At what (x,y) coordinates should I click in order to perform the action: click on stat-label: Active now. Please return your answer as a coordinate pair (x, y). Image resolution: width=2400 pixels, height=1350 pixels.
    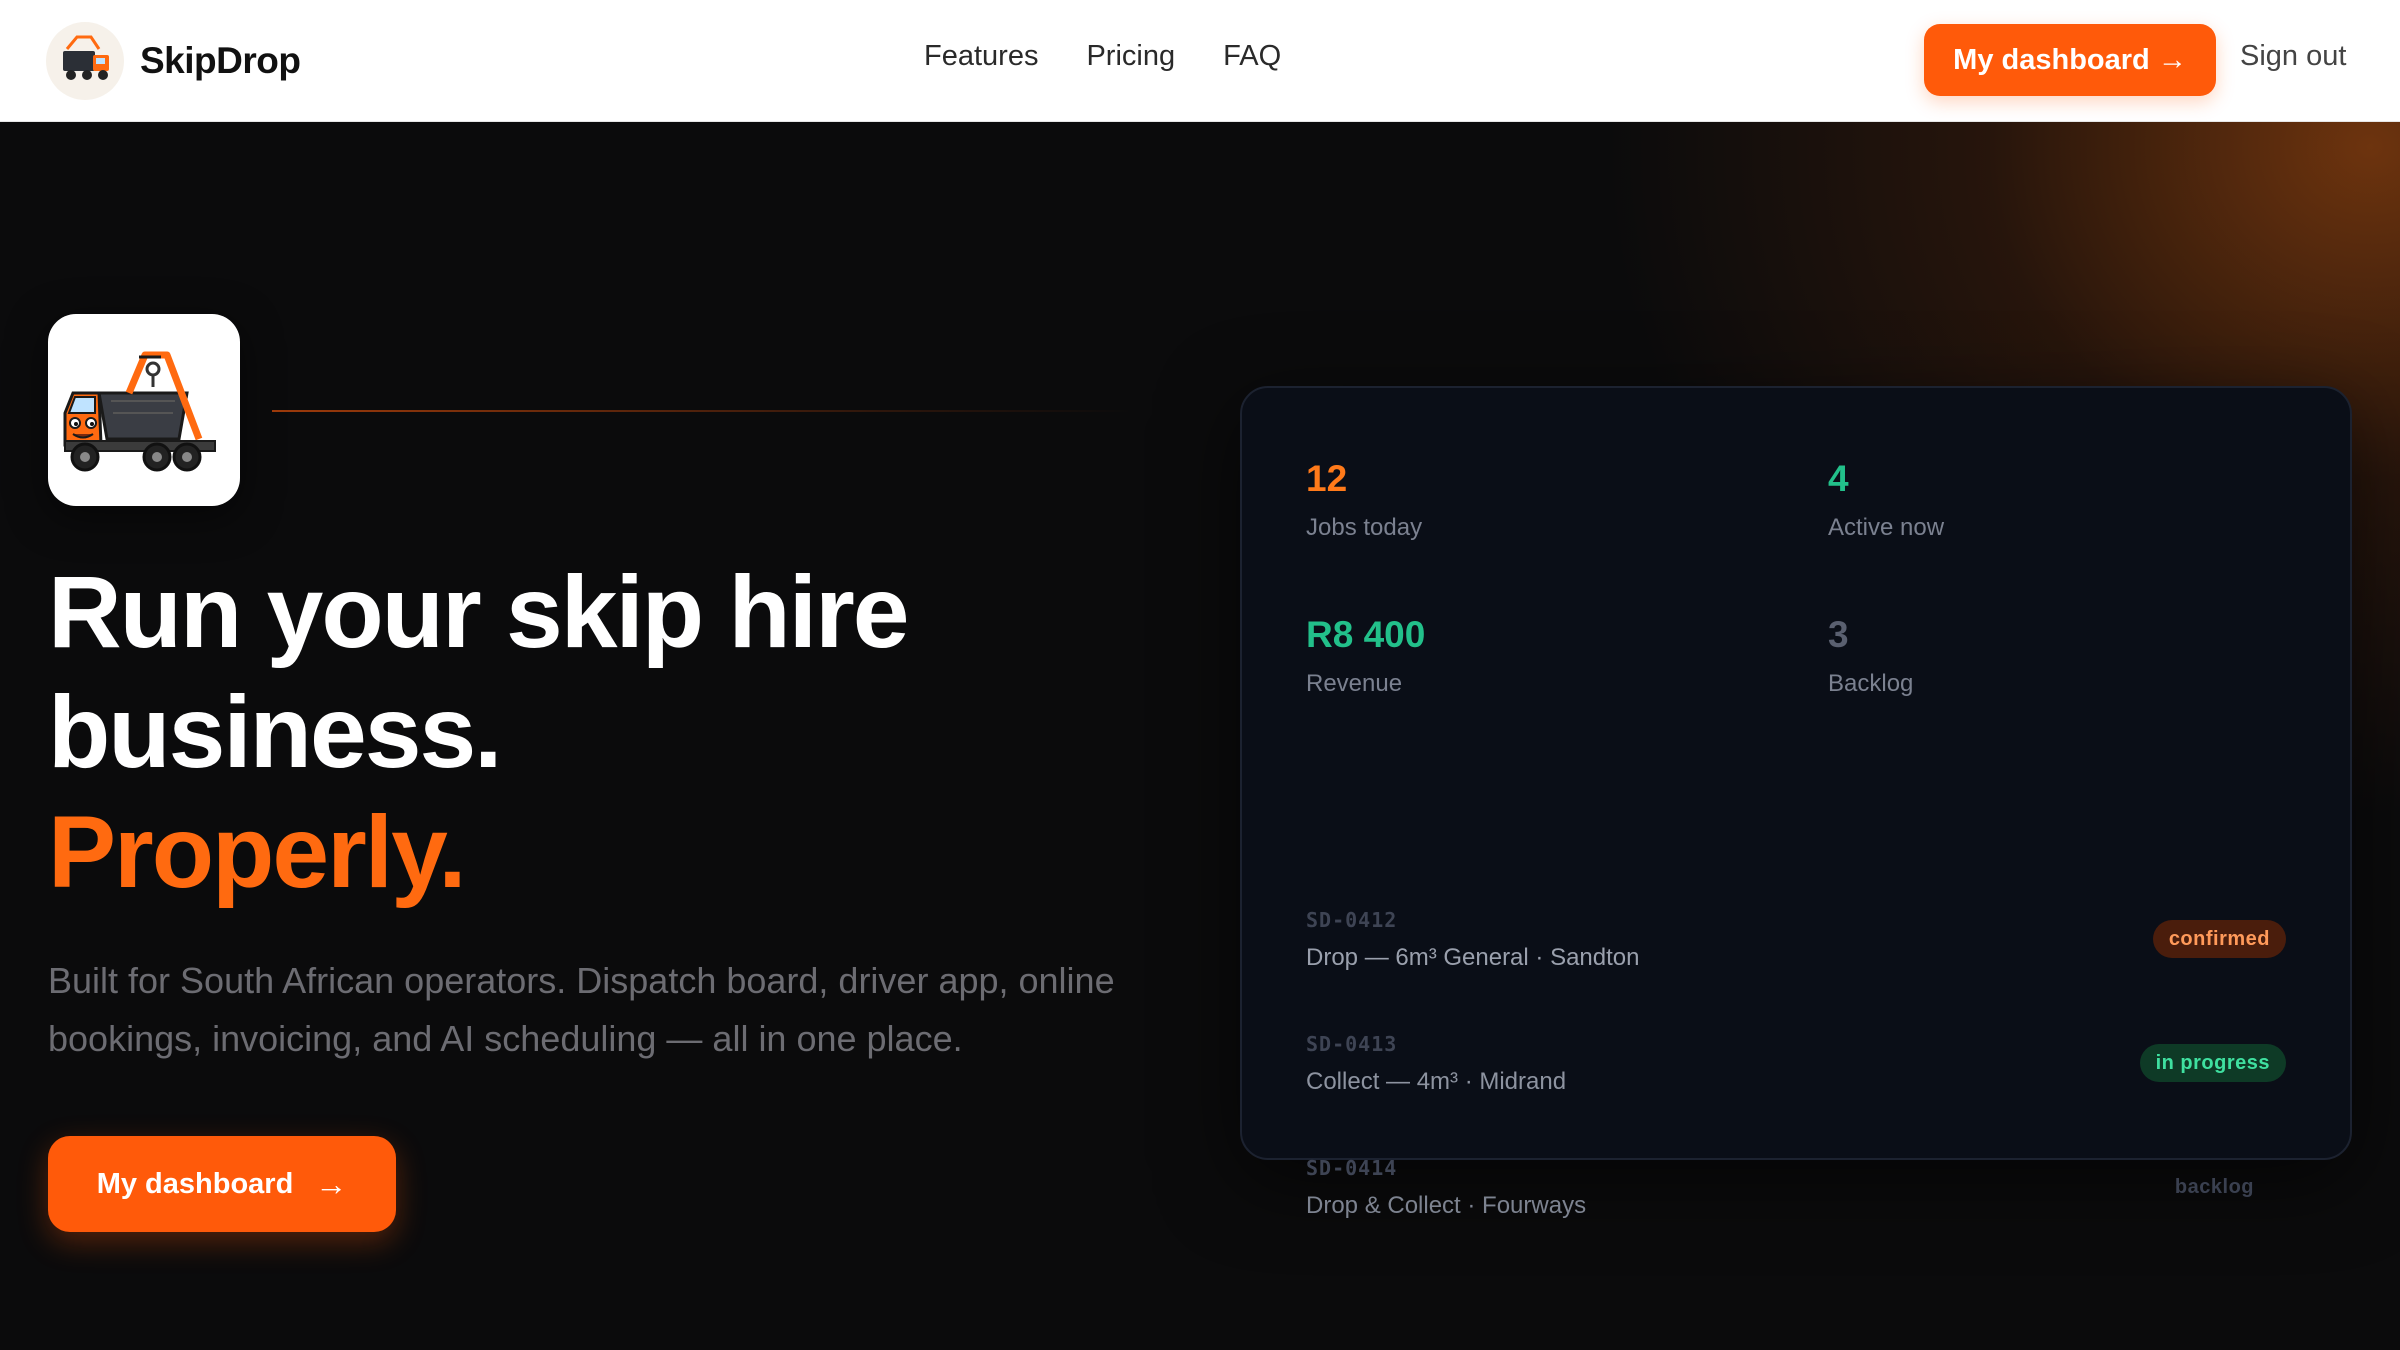
    Looking at the image, I should click on (1886, 527).